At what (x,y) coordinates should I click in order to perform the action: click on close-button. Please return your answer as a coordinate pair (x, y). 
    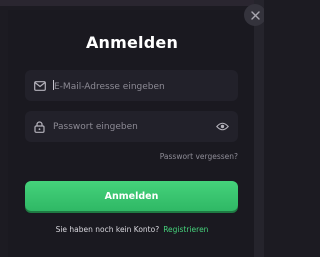
    Looking at the image, I should click on (254, 15).